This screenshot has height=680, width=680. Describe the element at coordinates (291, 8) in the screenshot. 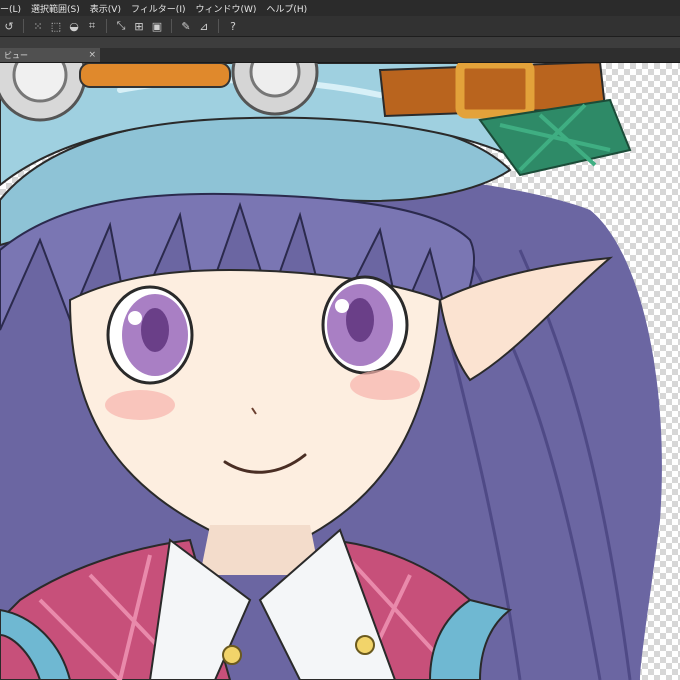

I see `menu-help: ヘルプ(H)` at that location.